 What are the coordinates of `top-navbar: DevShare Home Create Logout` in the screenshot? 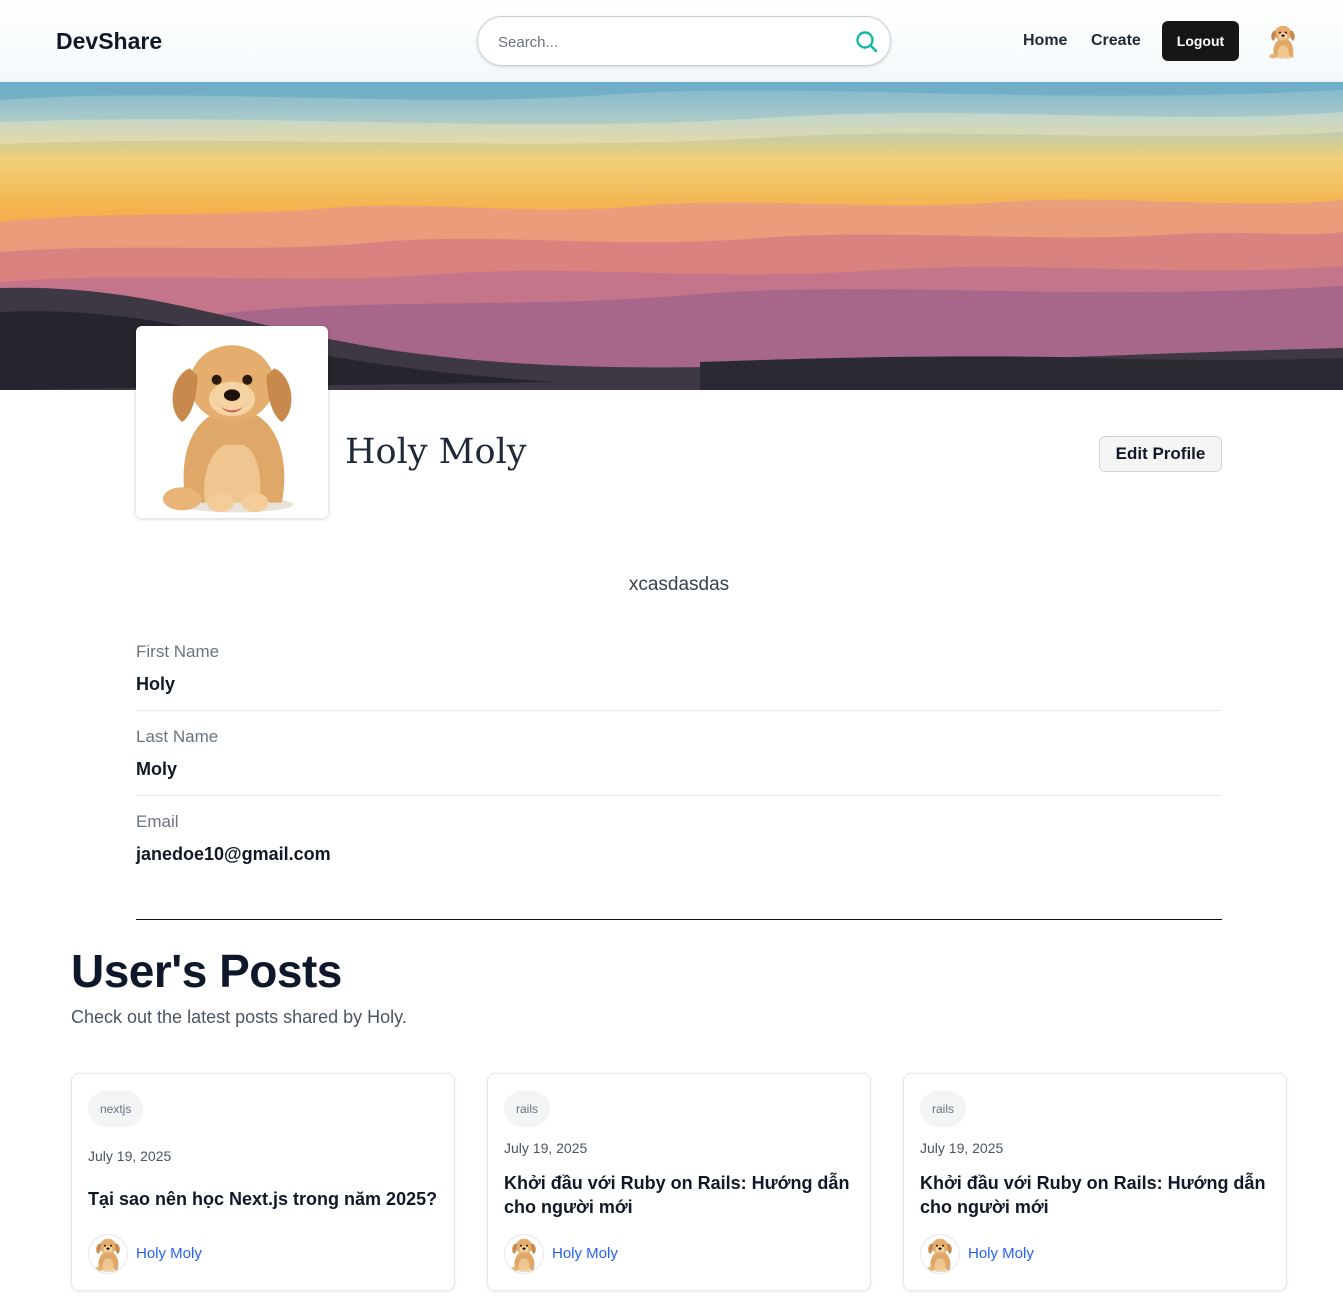 It's located at (671, 41).